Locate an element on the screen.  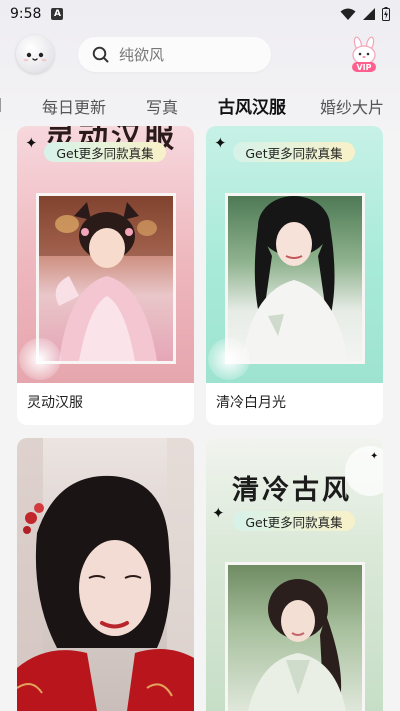
notification-badge: A is located at coordinates (57, 14).